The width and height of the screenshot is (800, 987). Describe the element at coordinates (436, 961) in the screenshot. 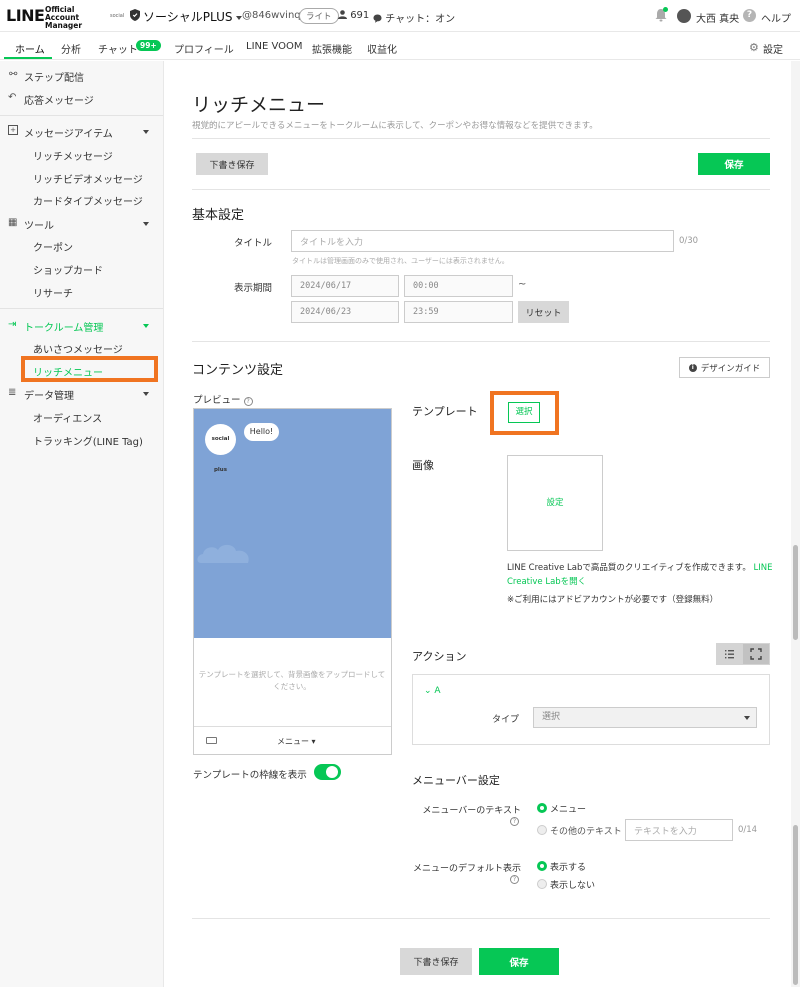

I see `draft-save-button-bottom: 下書き保存` at that location.